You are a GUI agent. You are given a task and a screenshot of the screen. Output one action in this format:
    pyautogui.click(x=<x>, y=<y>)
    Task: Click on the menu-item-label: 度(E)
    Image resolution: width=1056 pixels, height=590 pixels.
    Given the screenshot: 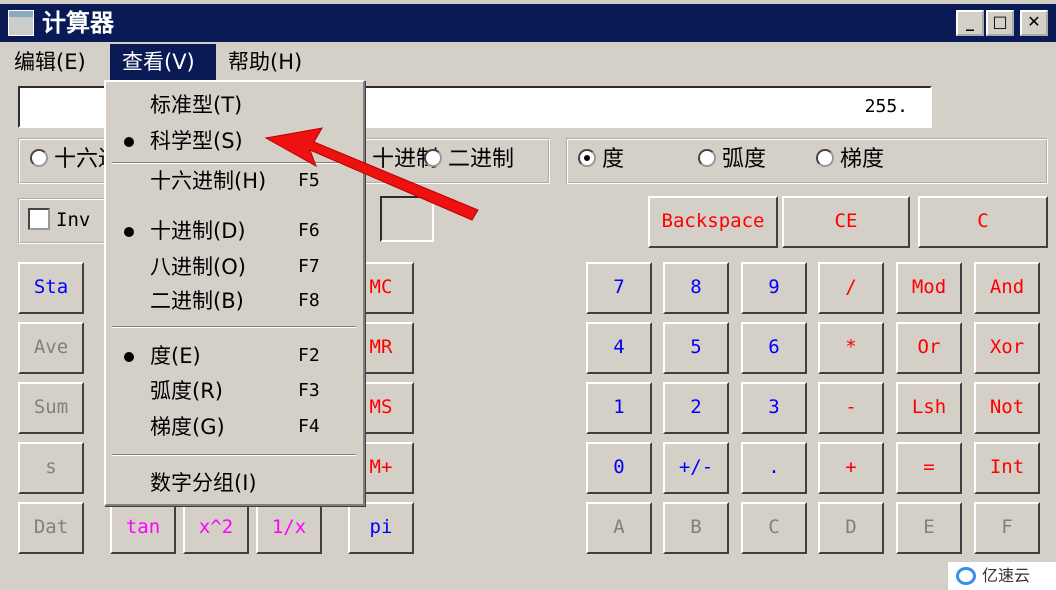 What is the action you would take?
    pyautogui.click(x=175, y=356)
    